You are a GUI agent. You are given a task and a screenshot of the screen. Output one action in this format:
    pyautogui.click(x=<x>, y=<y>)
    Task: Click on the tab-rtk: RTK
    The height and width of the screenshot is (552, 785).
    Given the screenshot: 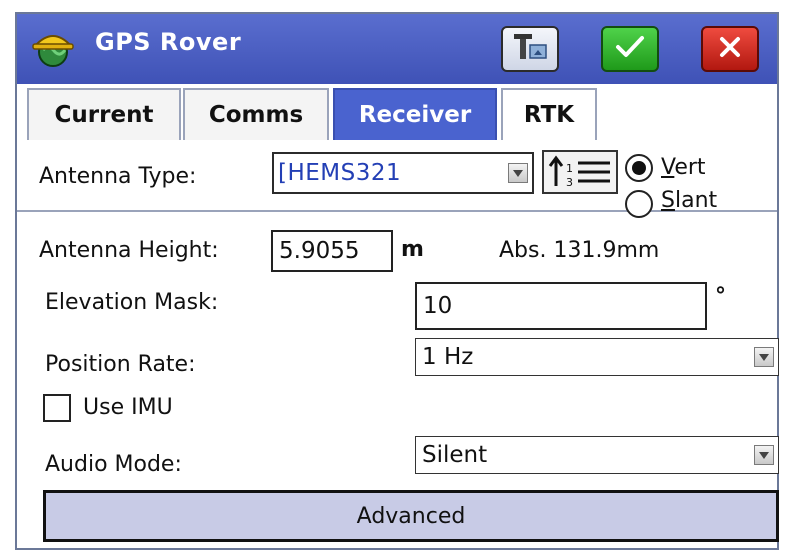 What is the action you would take?
    pyautogui.click(x=549, y=114)
    